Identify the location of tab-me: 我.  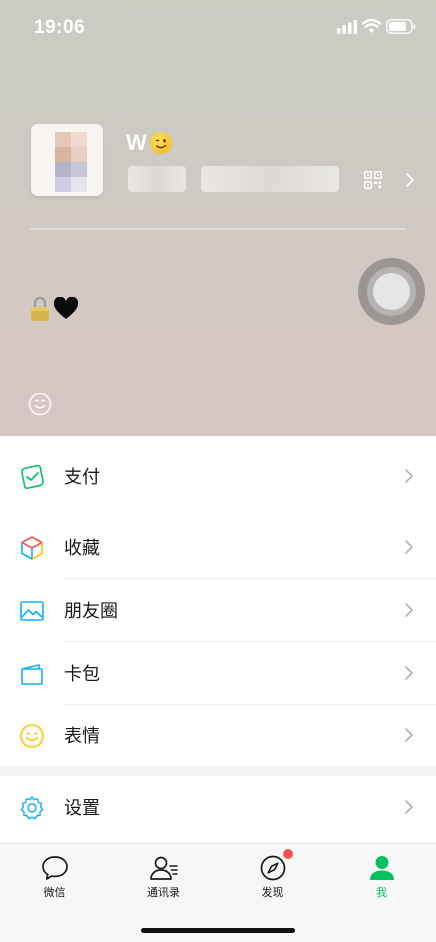
(381, 875).